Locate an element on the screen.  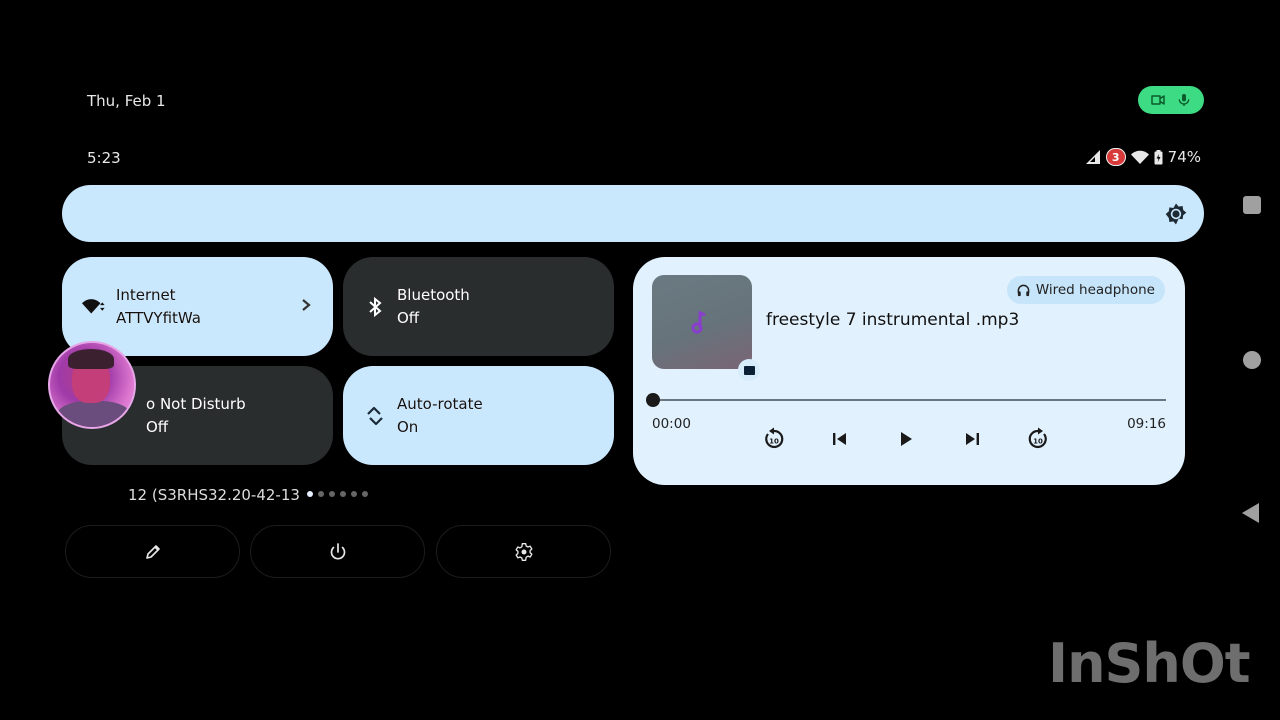
brightness-slider is located at coordinates (633, 213).